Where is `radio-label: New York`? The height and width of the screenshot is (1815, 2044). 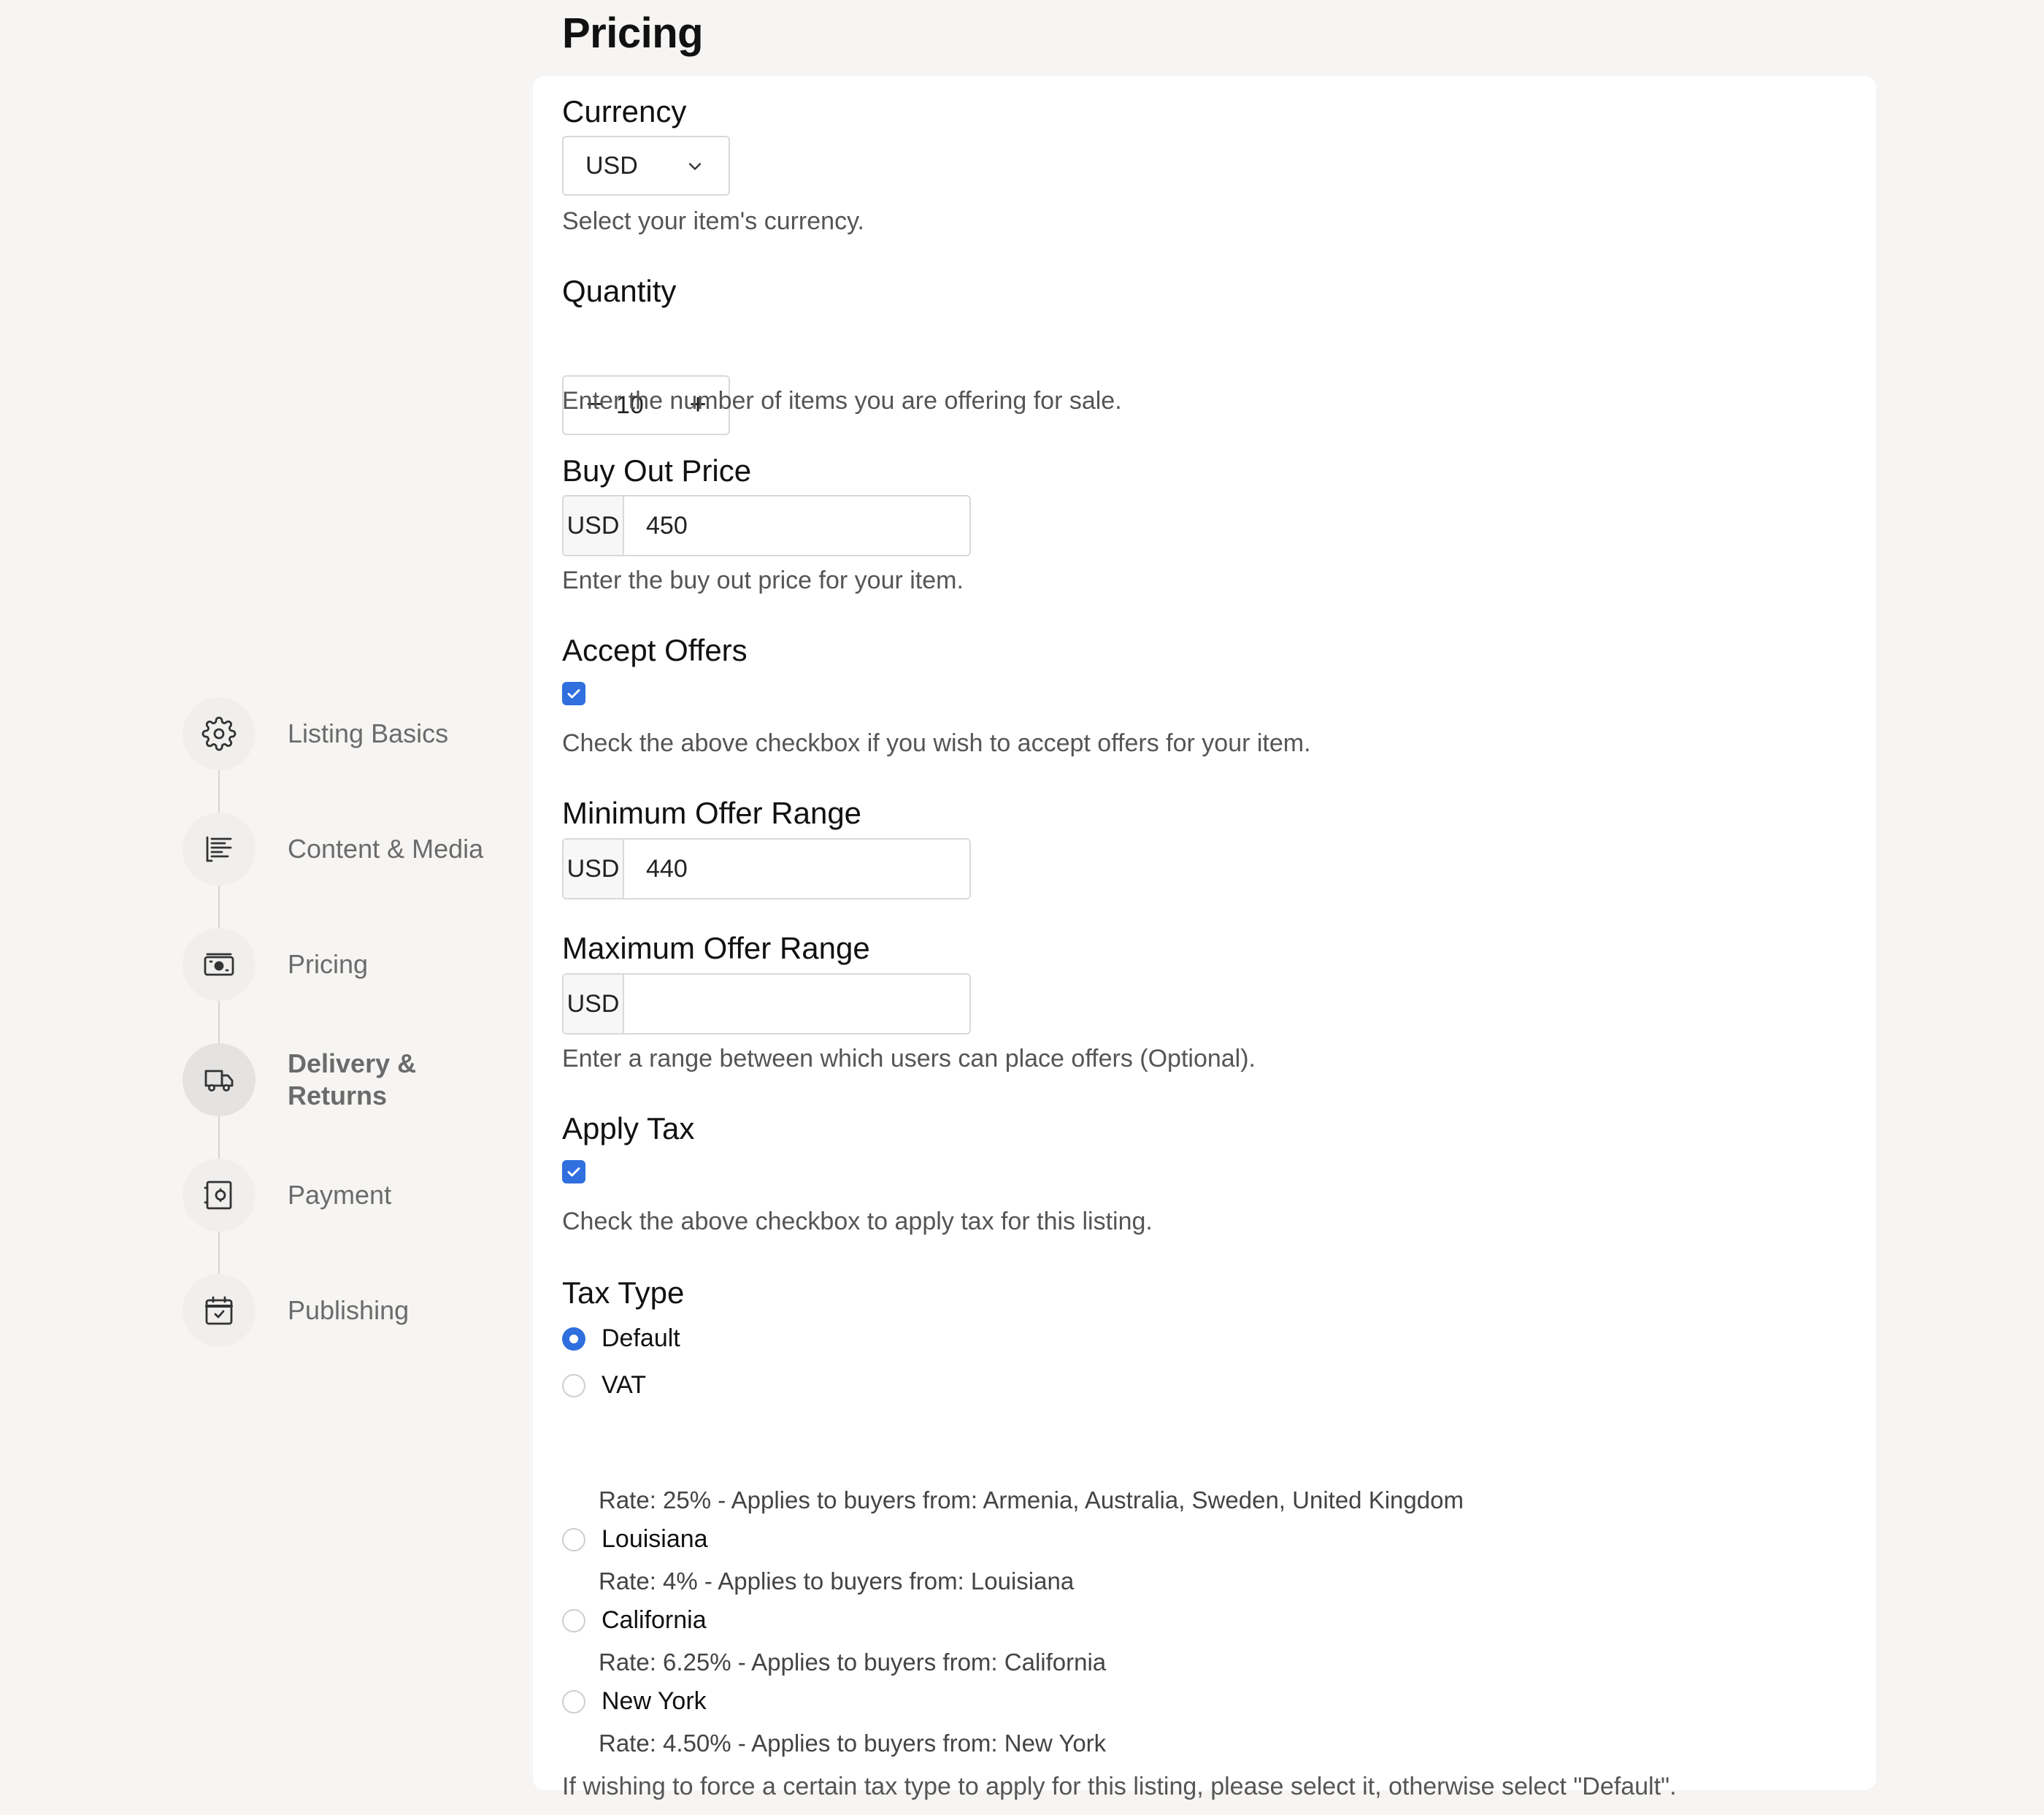 radio-label: New York is located at coordinates (654, 1701).